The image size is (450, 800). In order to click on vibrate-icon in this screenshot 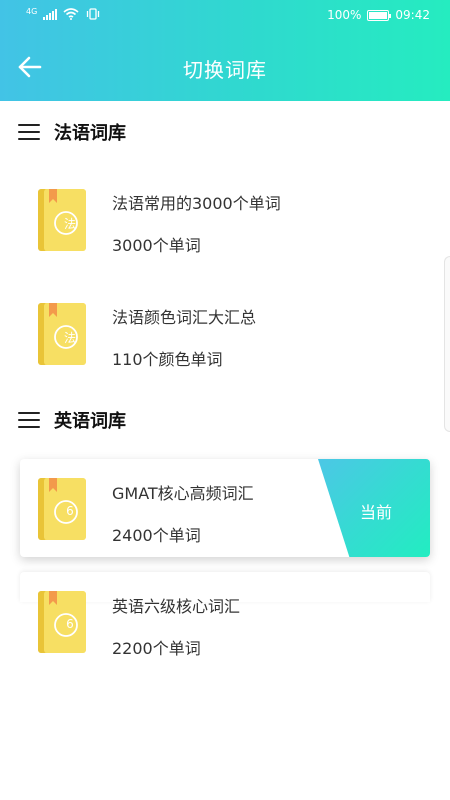, I will do `click(93, 14)`.